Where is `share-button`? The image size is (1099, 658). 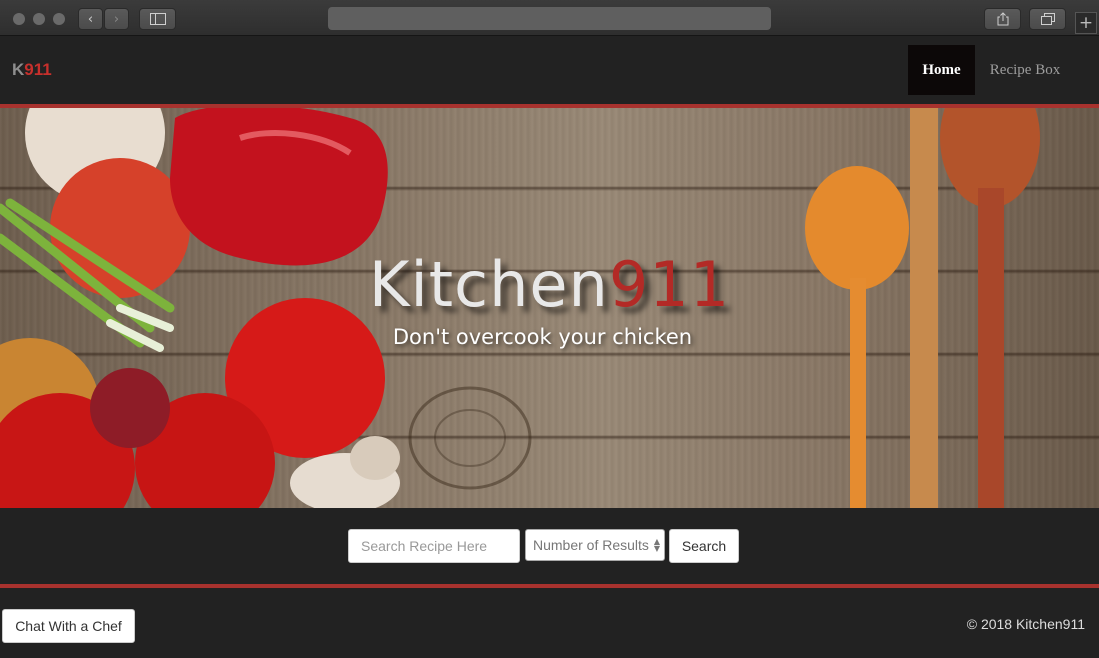 share-button is located at coordinates (1002, 19).